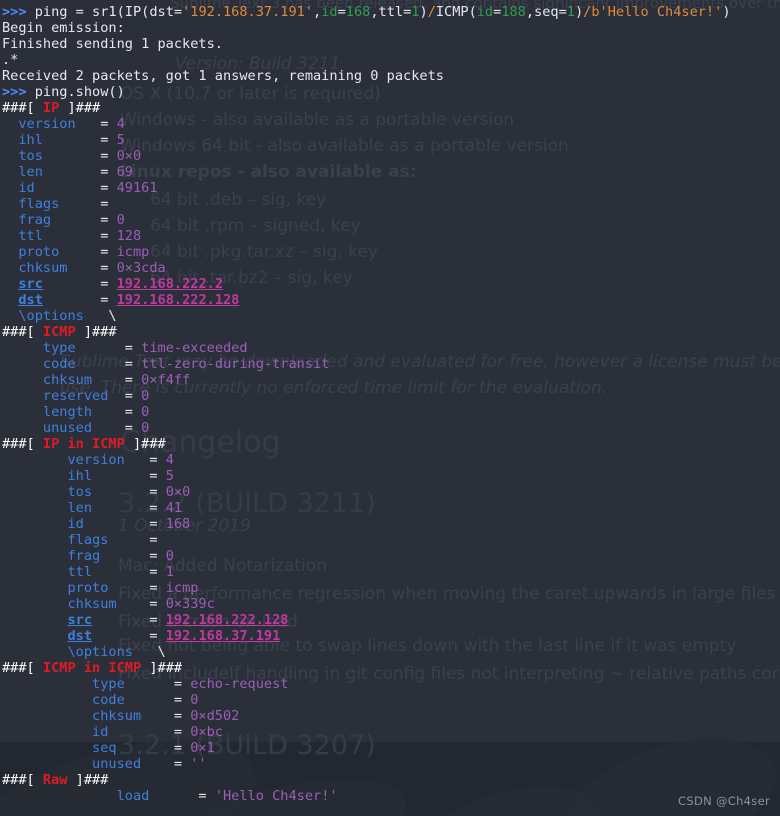 The width and height of the screenshot is (780, 816). Describe the element at coordinates (390, 716) in the screenshot. I see `terminal-line-icmp2-chksum: chksum = 0×d502` at that location.